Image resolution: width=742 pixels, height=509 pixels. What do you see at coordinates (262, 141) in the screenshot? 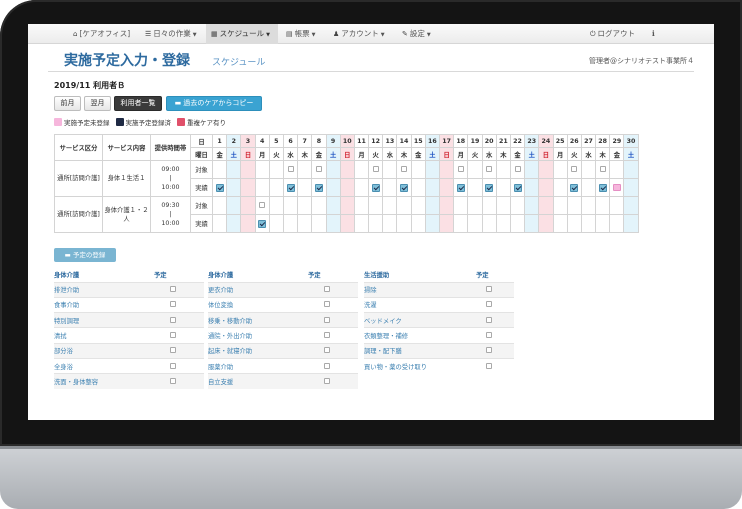
I see `day-number: 4` at bounding box center [262, 141].